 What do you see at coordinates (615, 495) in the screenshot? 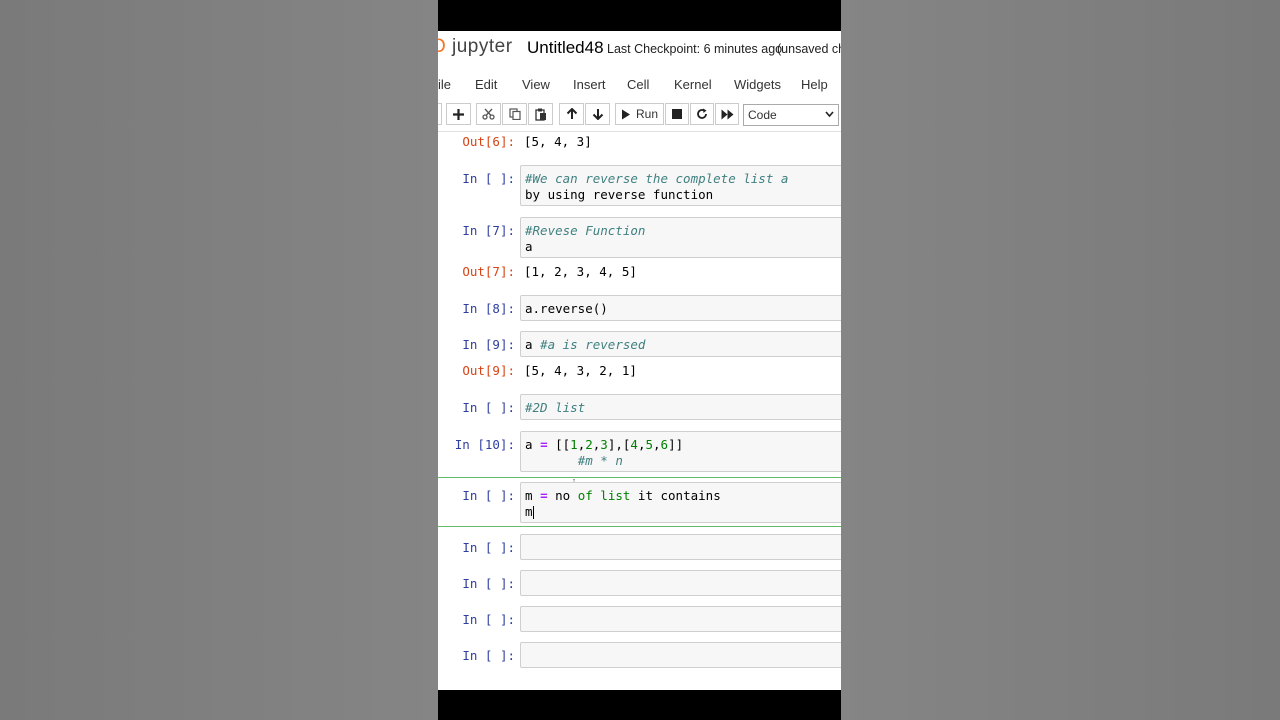
I see `code-builtin: list` at bounding box center [615, 495].